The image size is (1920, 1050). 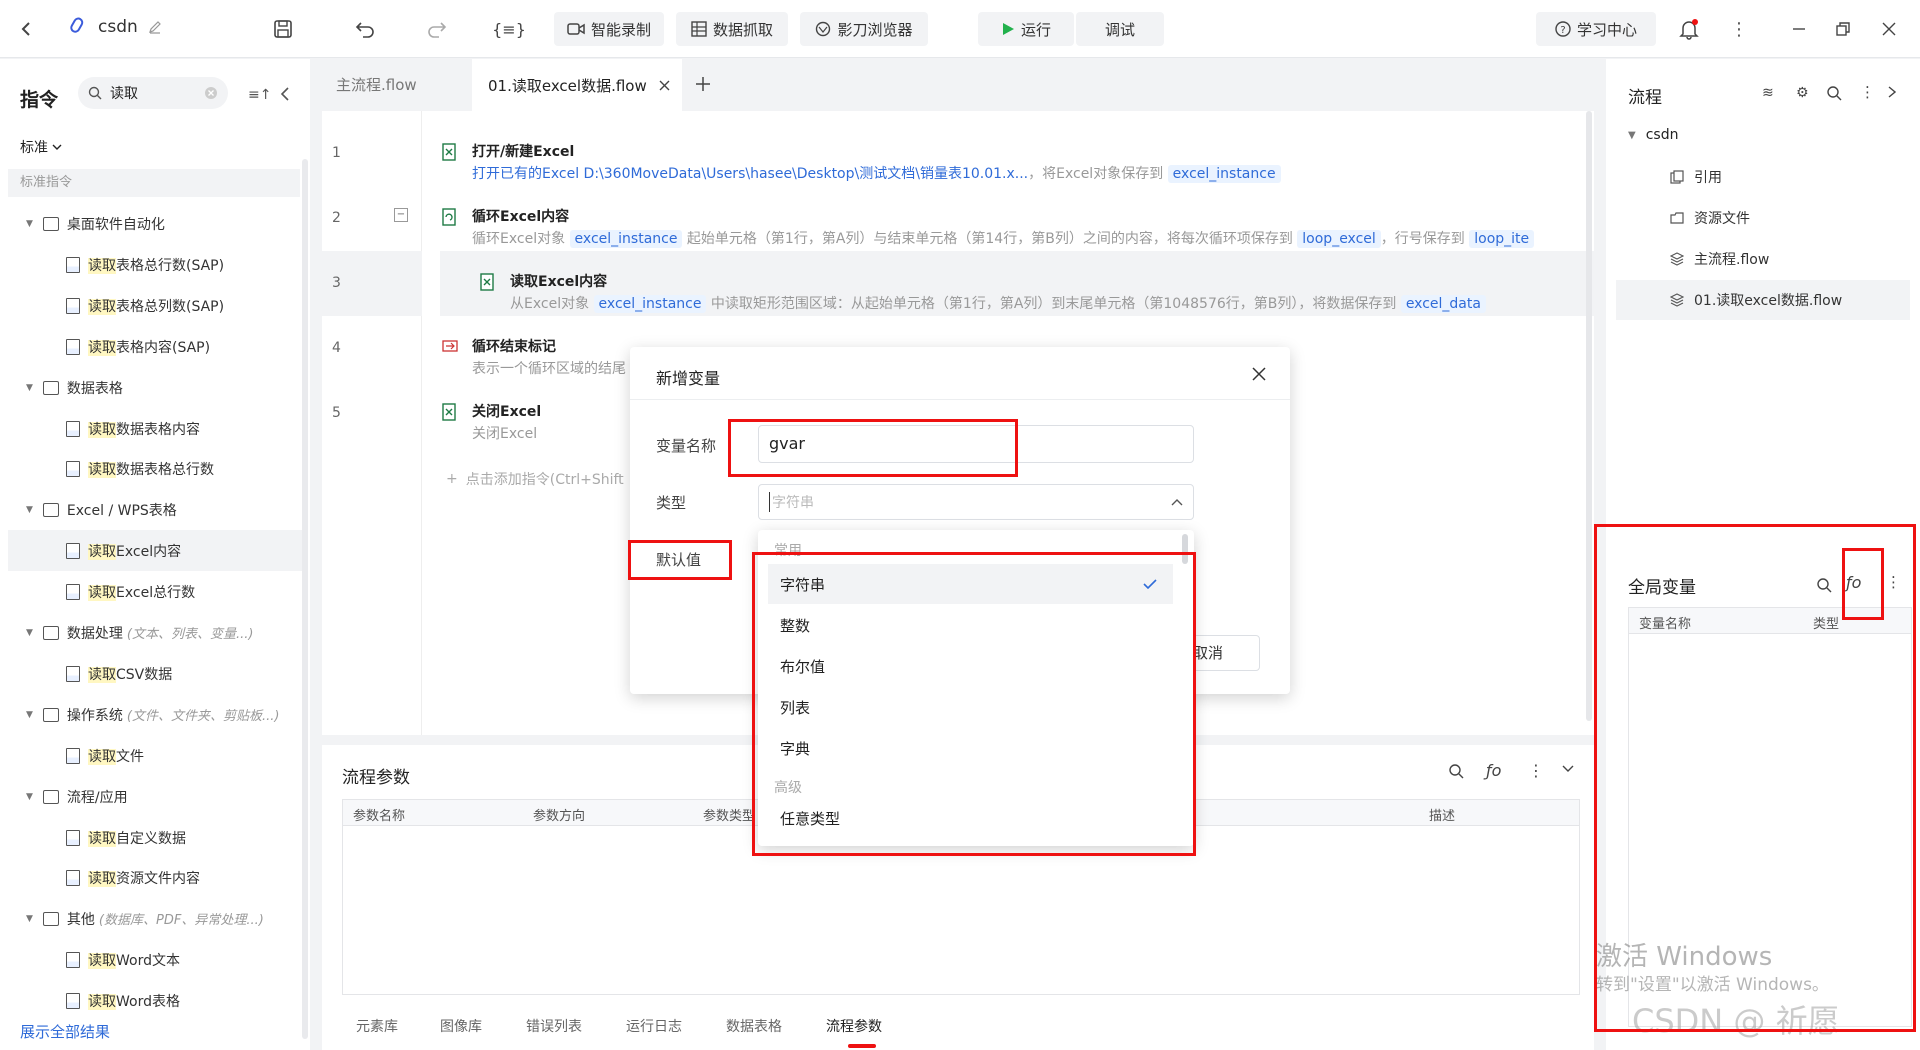 What do you see at coordinates (158, 959) in the screenshot?
I see `tree-item: 读取Word文本` at bounding box center [158, 959].